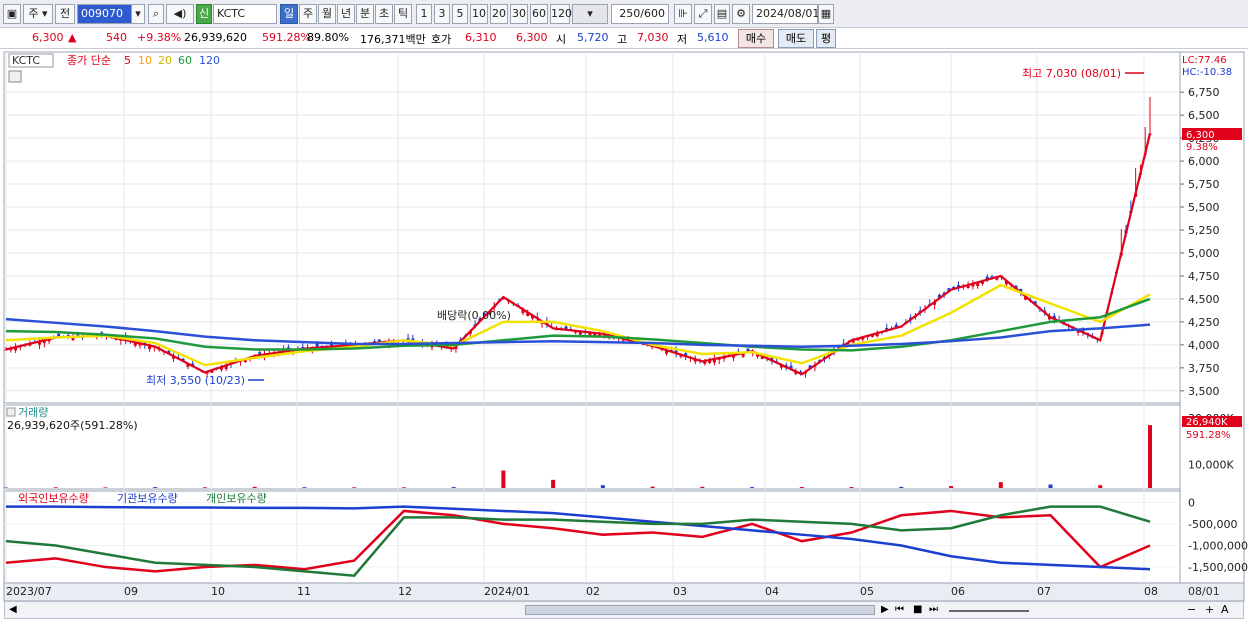 The height and width of the screenshot is (624, 1248). I want to click on high-label: 고, so click(622, 39).